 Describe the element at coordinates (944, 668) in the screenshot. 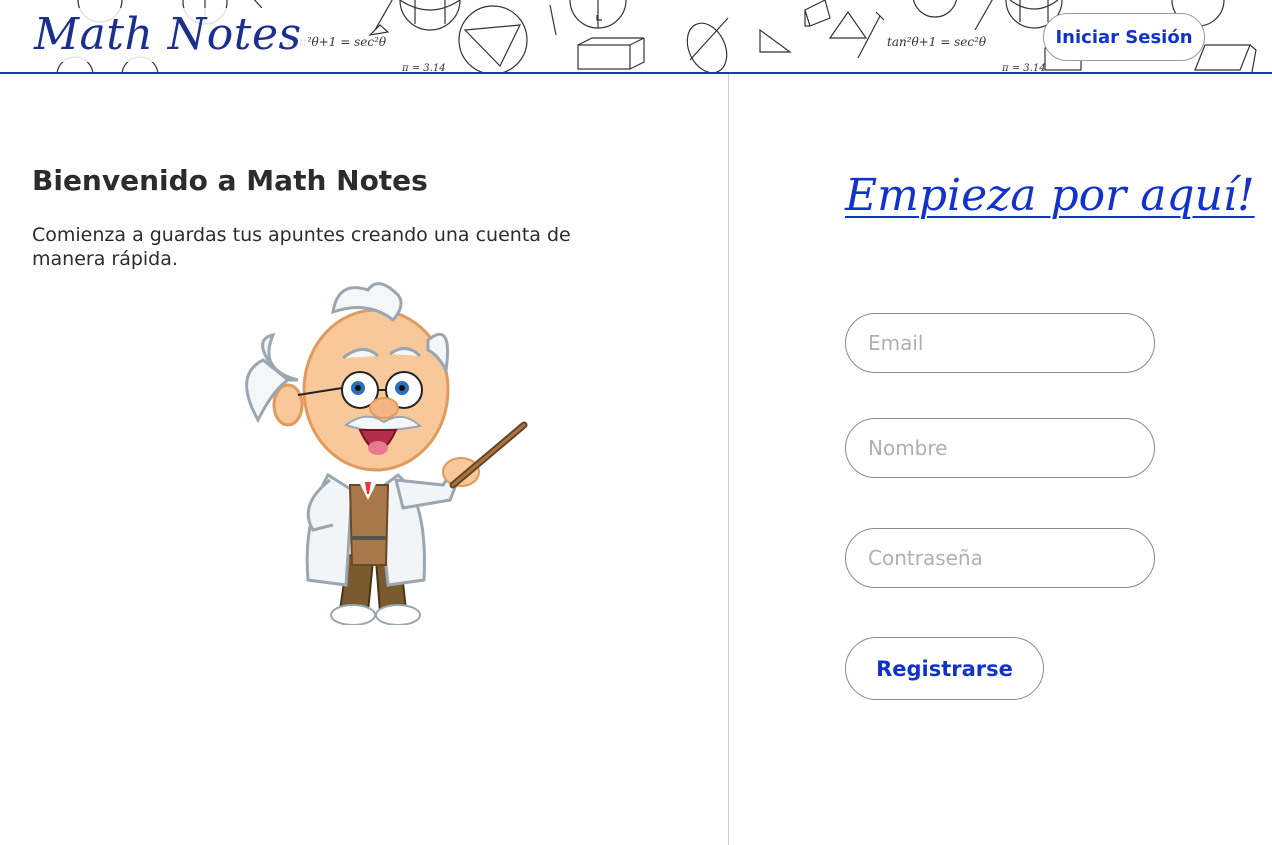

I see `register-button: Registrarse` at that location.